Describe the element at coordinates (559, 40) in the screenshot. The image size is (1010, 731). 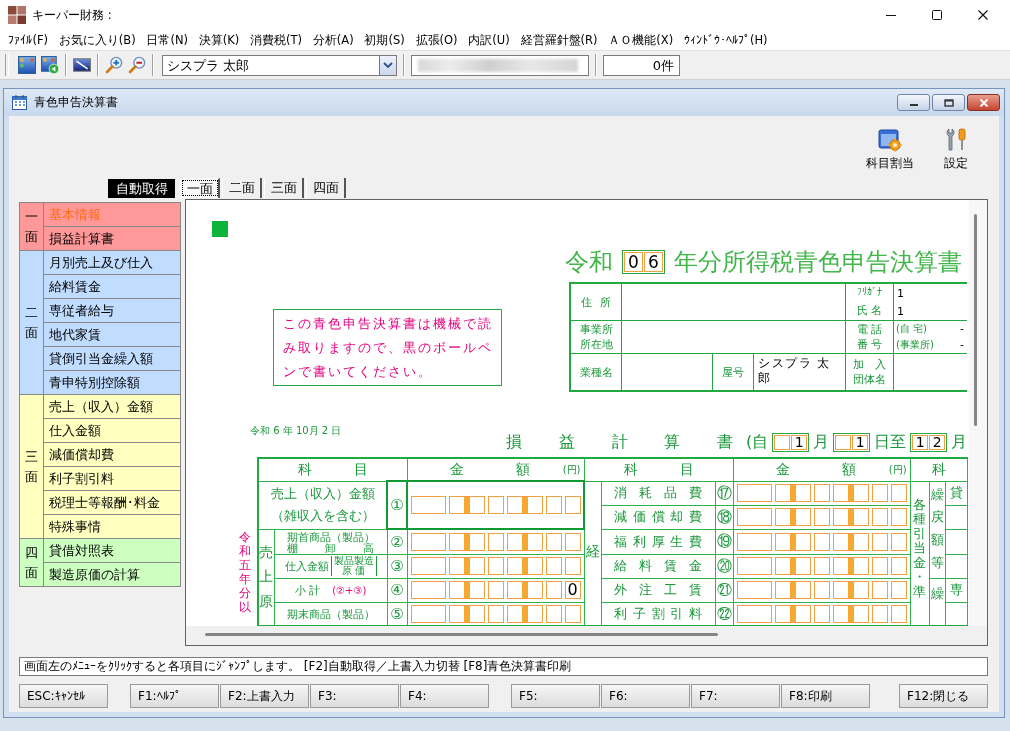
I see `menu-item: 経営羅針盤(R)` at that location.